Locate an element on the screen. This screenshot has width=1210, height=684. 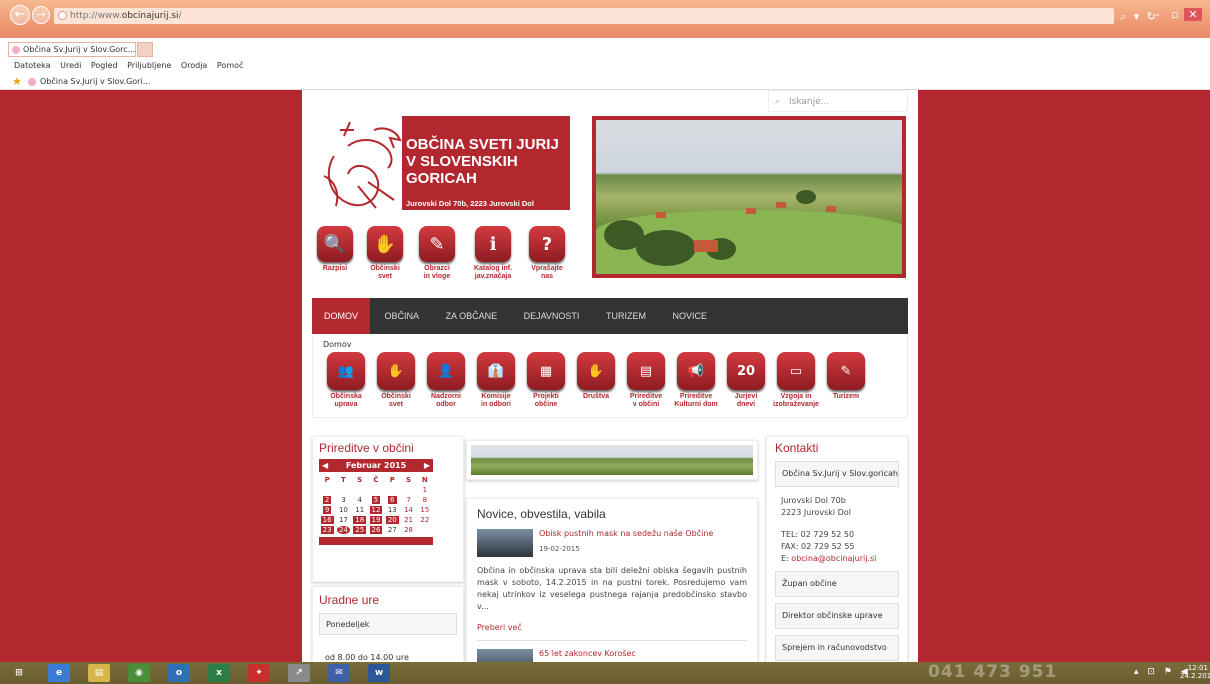
calendar-day-number: 18 is located at coordinates (360, 520).